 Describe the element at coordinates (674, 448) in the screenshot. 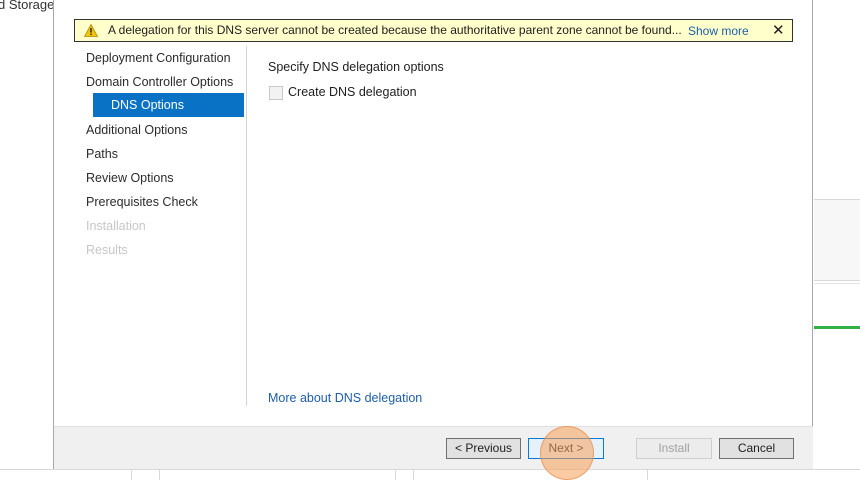

I see `install-button: Install` at that location.